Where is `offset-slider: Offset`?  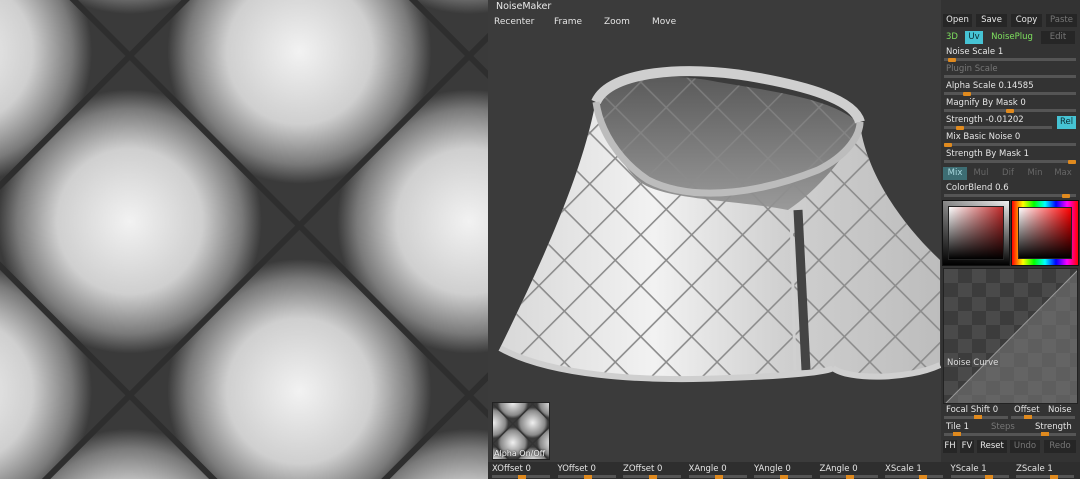 offset-slider: Offset is located at coordinates (1027, 410).